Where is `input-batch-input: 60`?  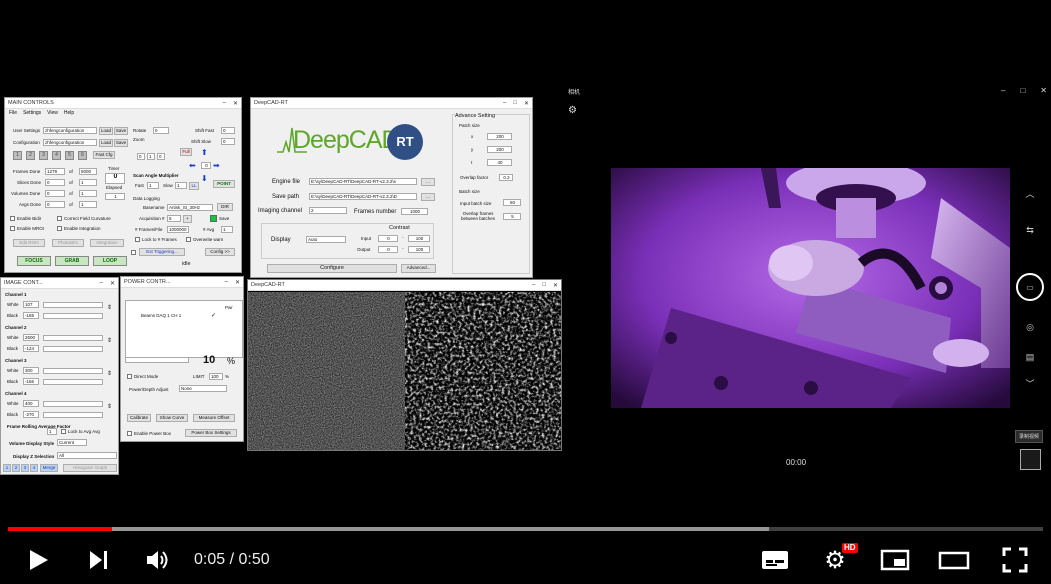 input-batch-input: 60 is located at coordinates (512, 202).